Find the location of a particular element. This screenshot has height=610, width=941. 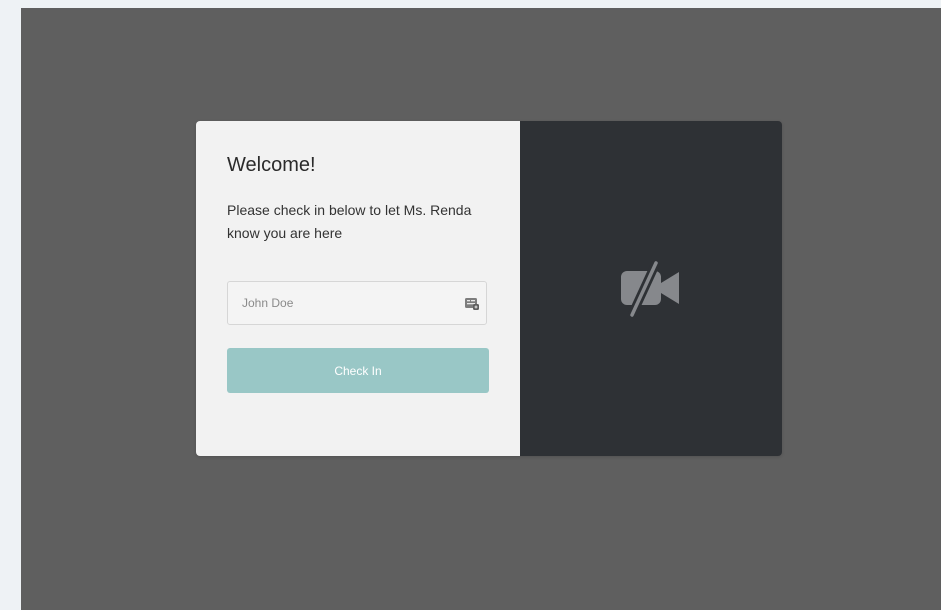

name-input is located at coordinates (340, 303).